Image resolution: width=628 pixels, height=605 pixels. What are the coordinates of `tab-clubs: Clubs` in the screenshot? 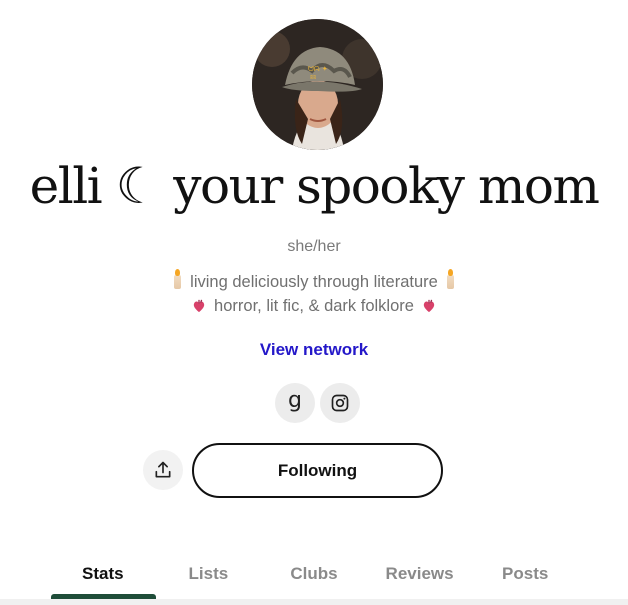 It's located at (314, 582).